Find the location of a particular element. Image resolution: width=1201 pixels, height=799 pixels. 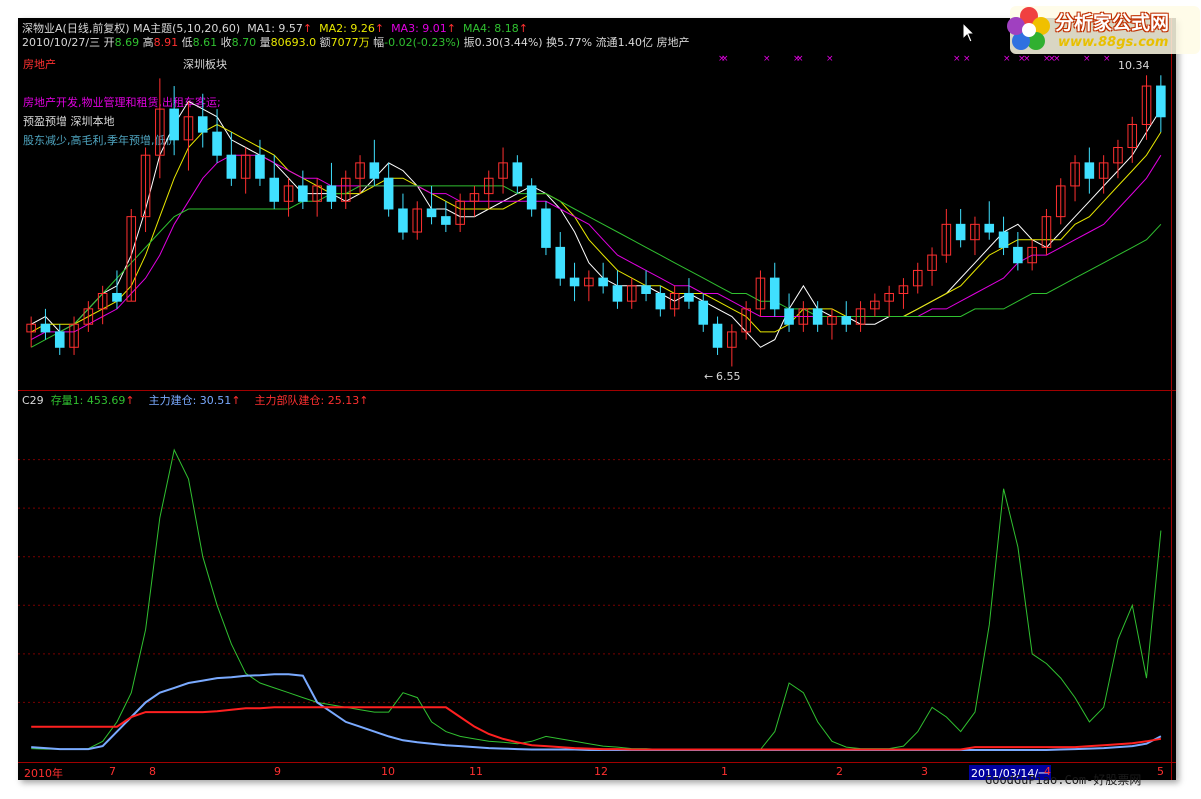

x-axis-label: 9 is located at coordinates (277, 771).